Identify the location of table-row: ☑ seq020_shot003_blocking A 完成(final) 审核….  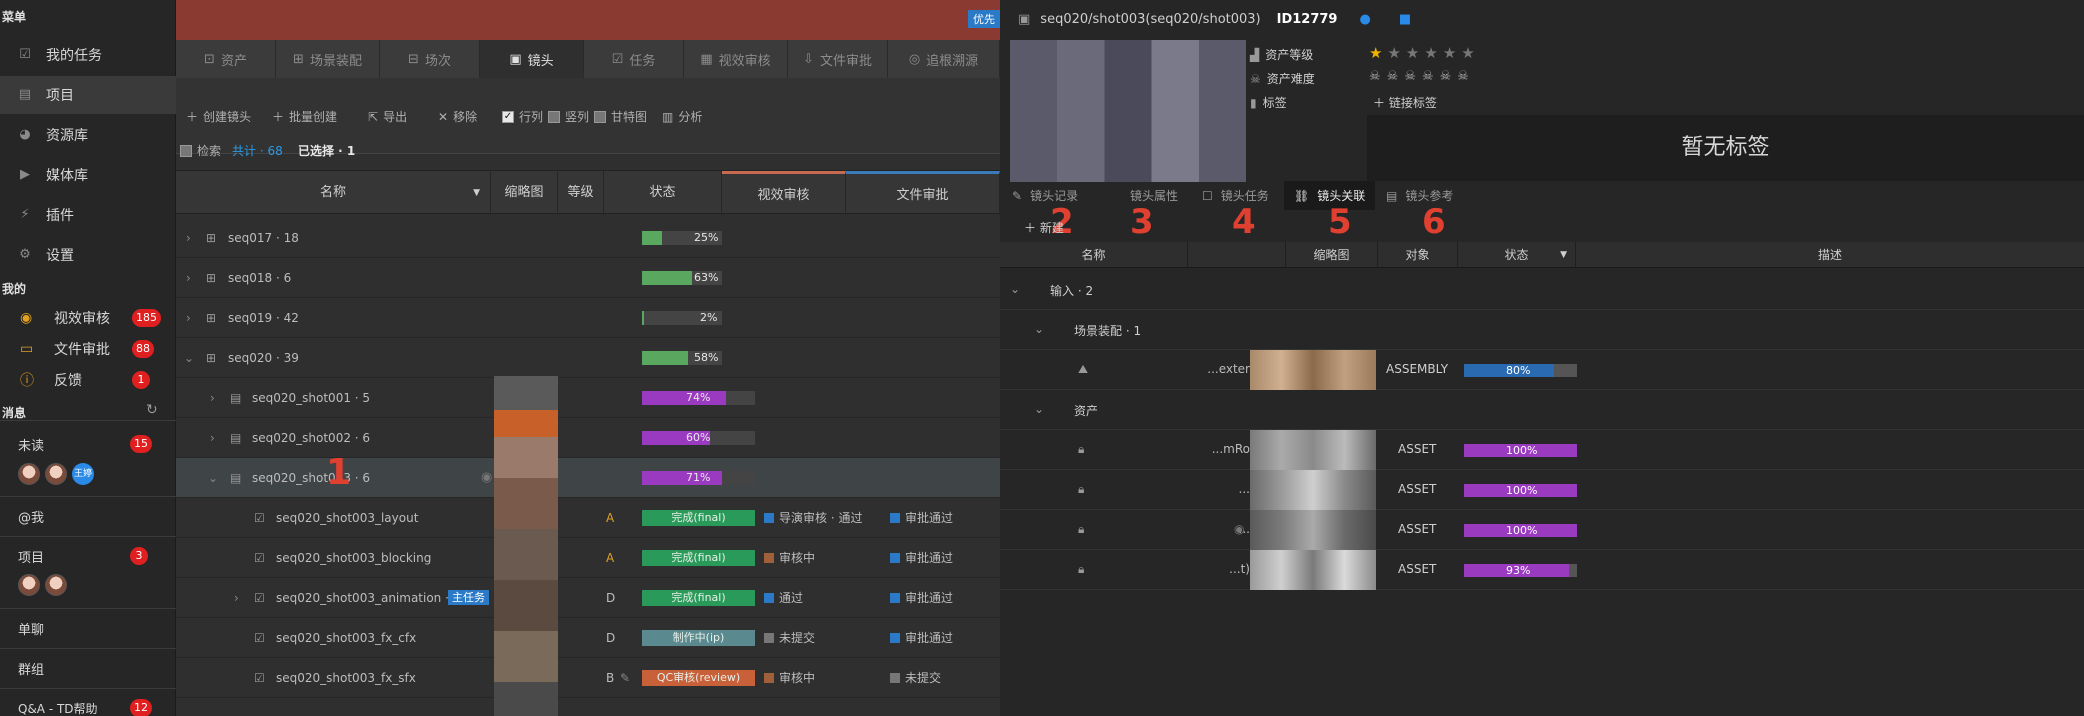
(588, 558).